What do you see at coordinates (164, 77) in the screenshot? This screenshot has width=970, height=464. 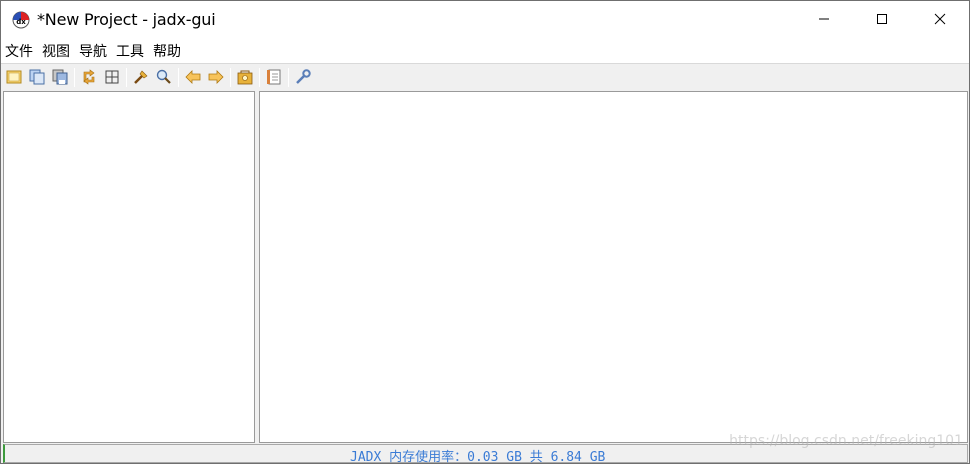 I see `class-search-icon` at bounding box center [164, 77].